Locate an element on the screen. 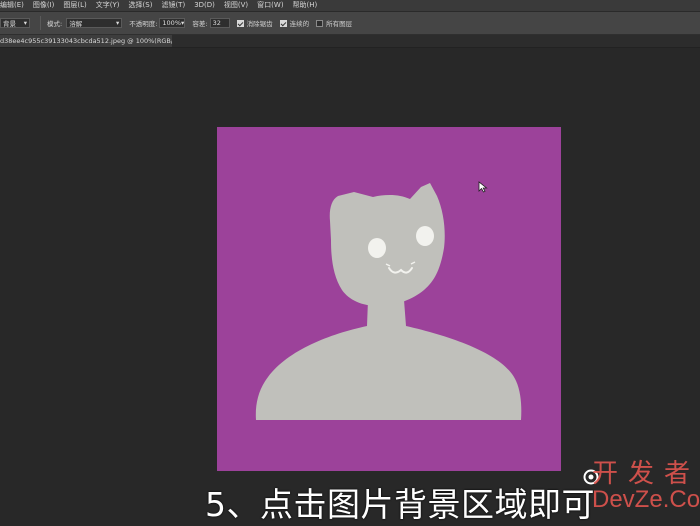 This screenshot has width=700, height=526. left-eye is located at coordinates (377, 248).